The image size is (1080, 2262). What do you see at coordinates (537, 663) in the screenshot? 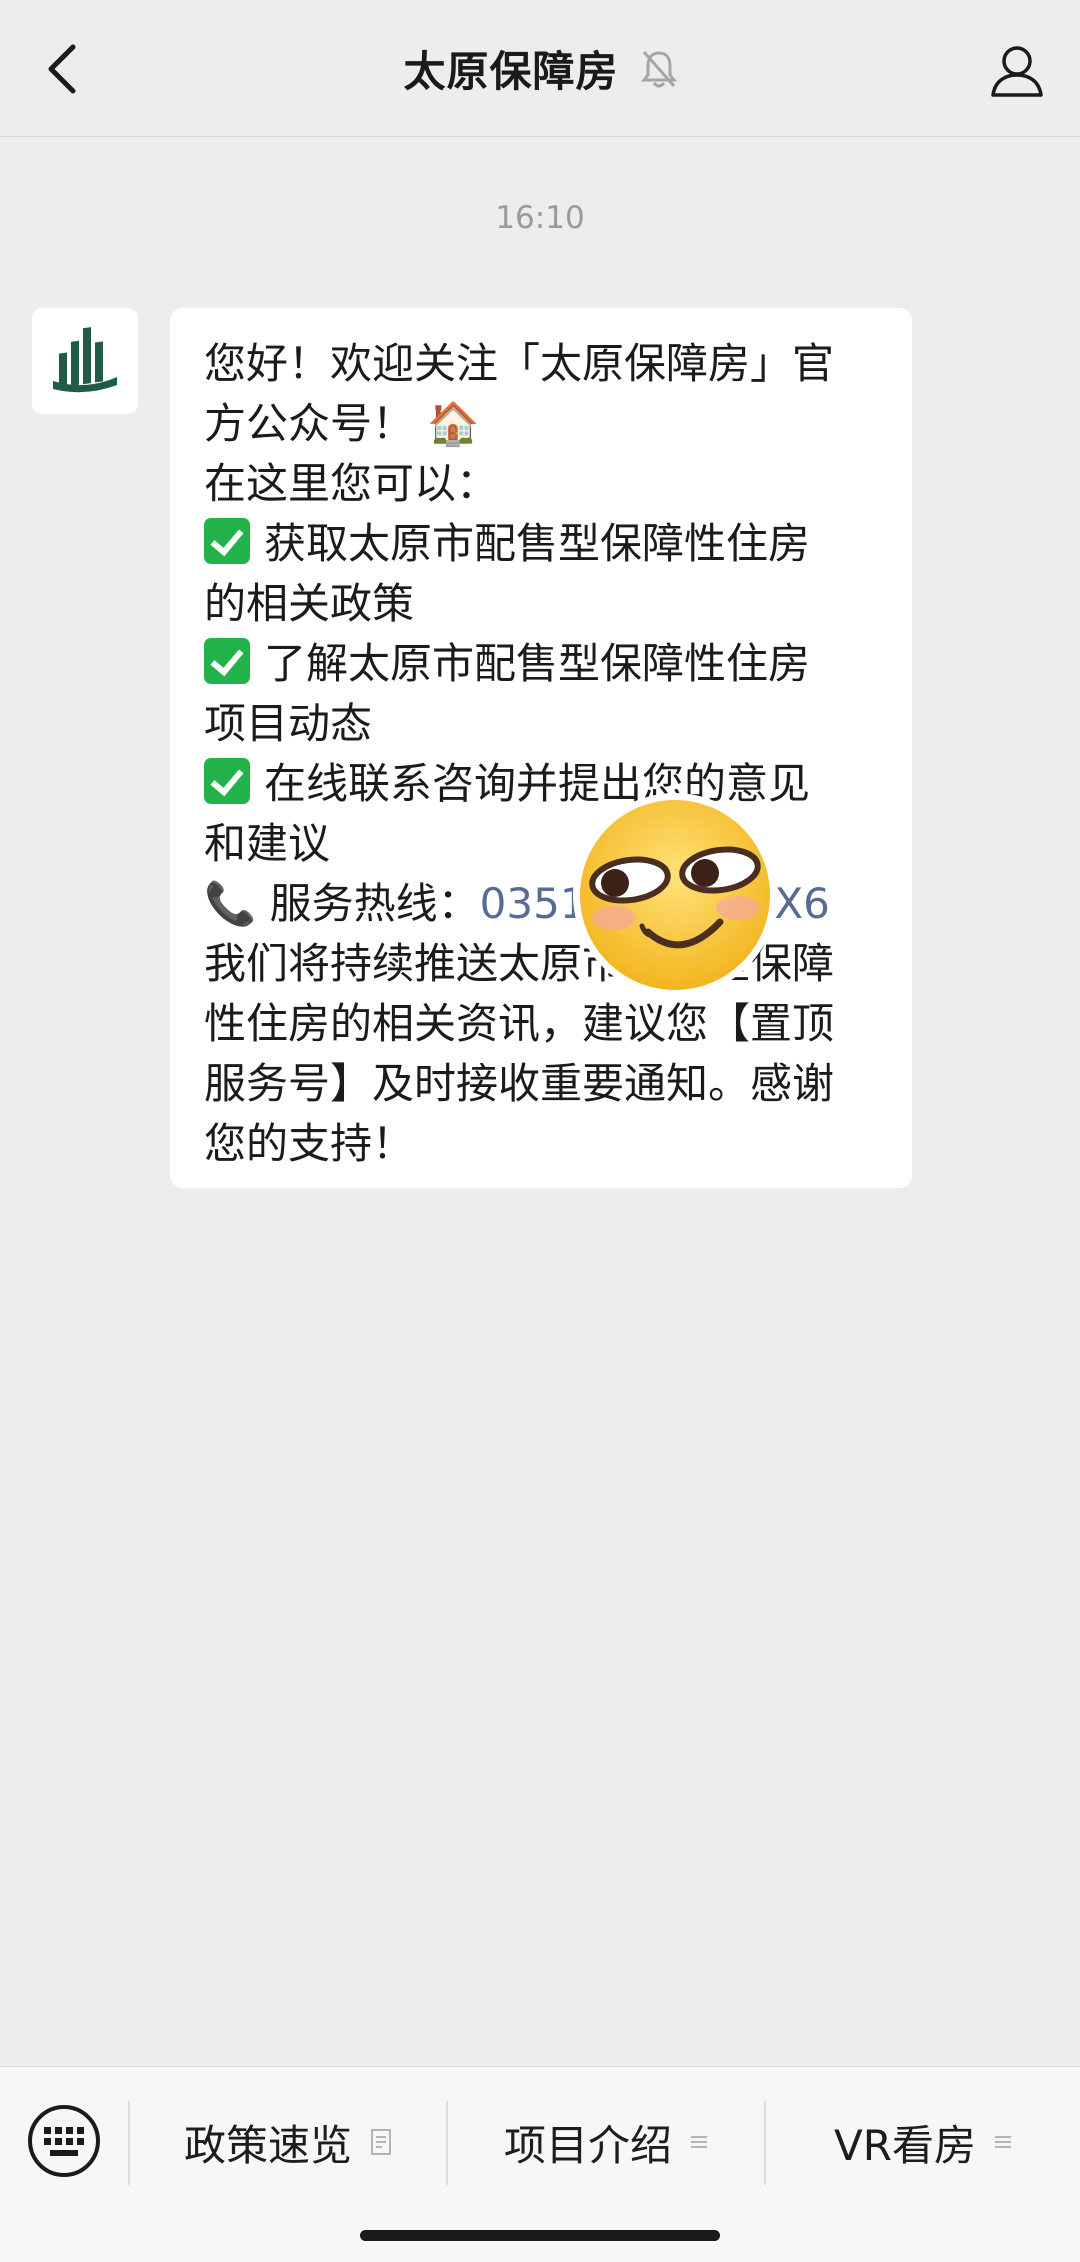
I see `message-text: 了解太原市配售型保障性住房` at bounding box center [537, 663].